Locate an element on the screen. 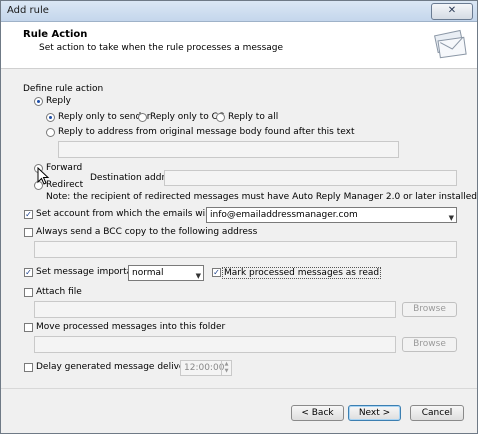 Image resolution: width=478 pixels, height=434 pixels. close-button: ✕ is located at coordinates (452, 11).